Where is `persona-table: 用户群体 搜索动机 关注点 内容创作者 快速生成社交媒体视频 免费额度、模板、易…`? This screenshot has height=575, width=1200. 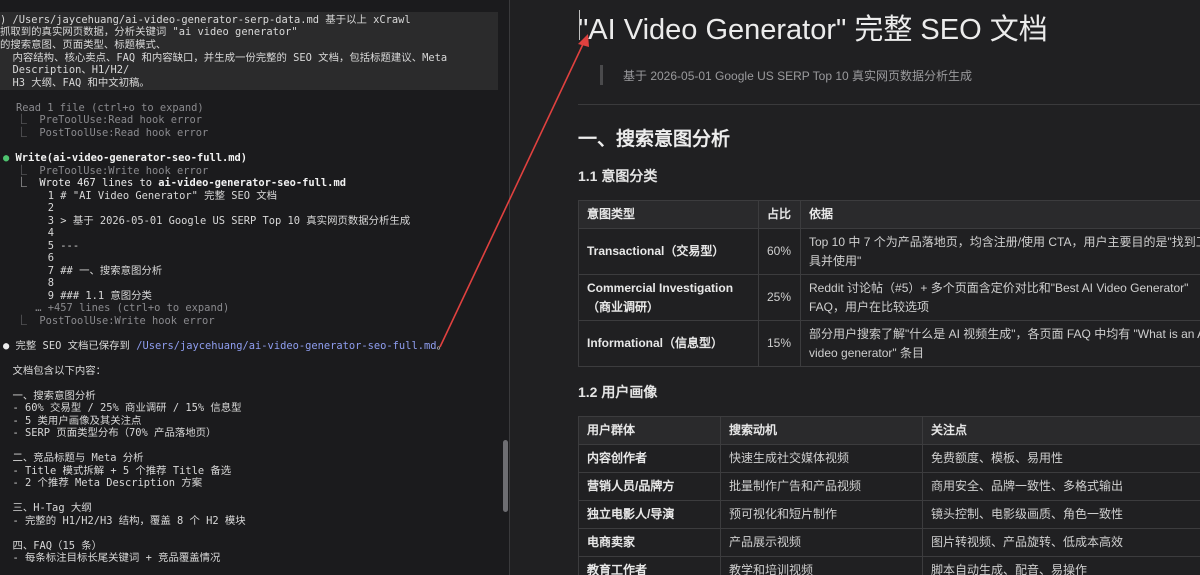
persona-table: 用户群体 搜索动机 关注点 内容创作者 快速生成社交媒体视频 免费额度、模板、易… is located at coordinates (889, 495).